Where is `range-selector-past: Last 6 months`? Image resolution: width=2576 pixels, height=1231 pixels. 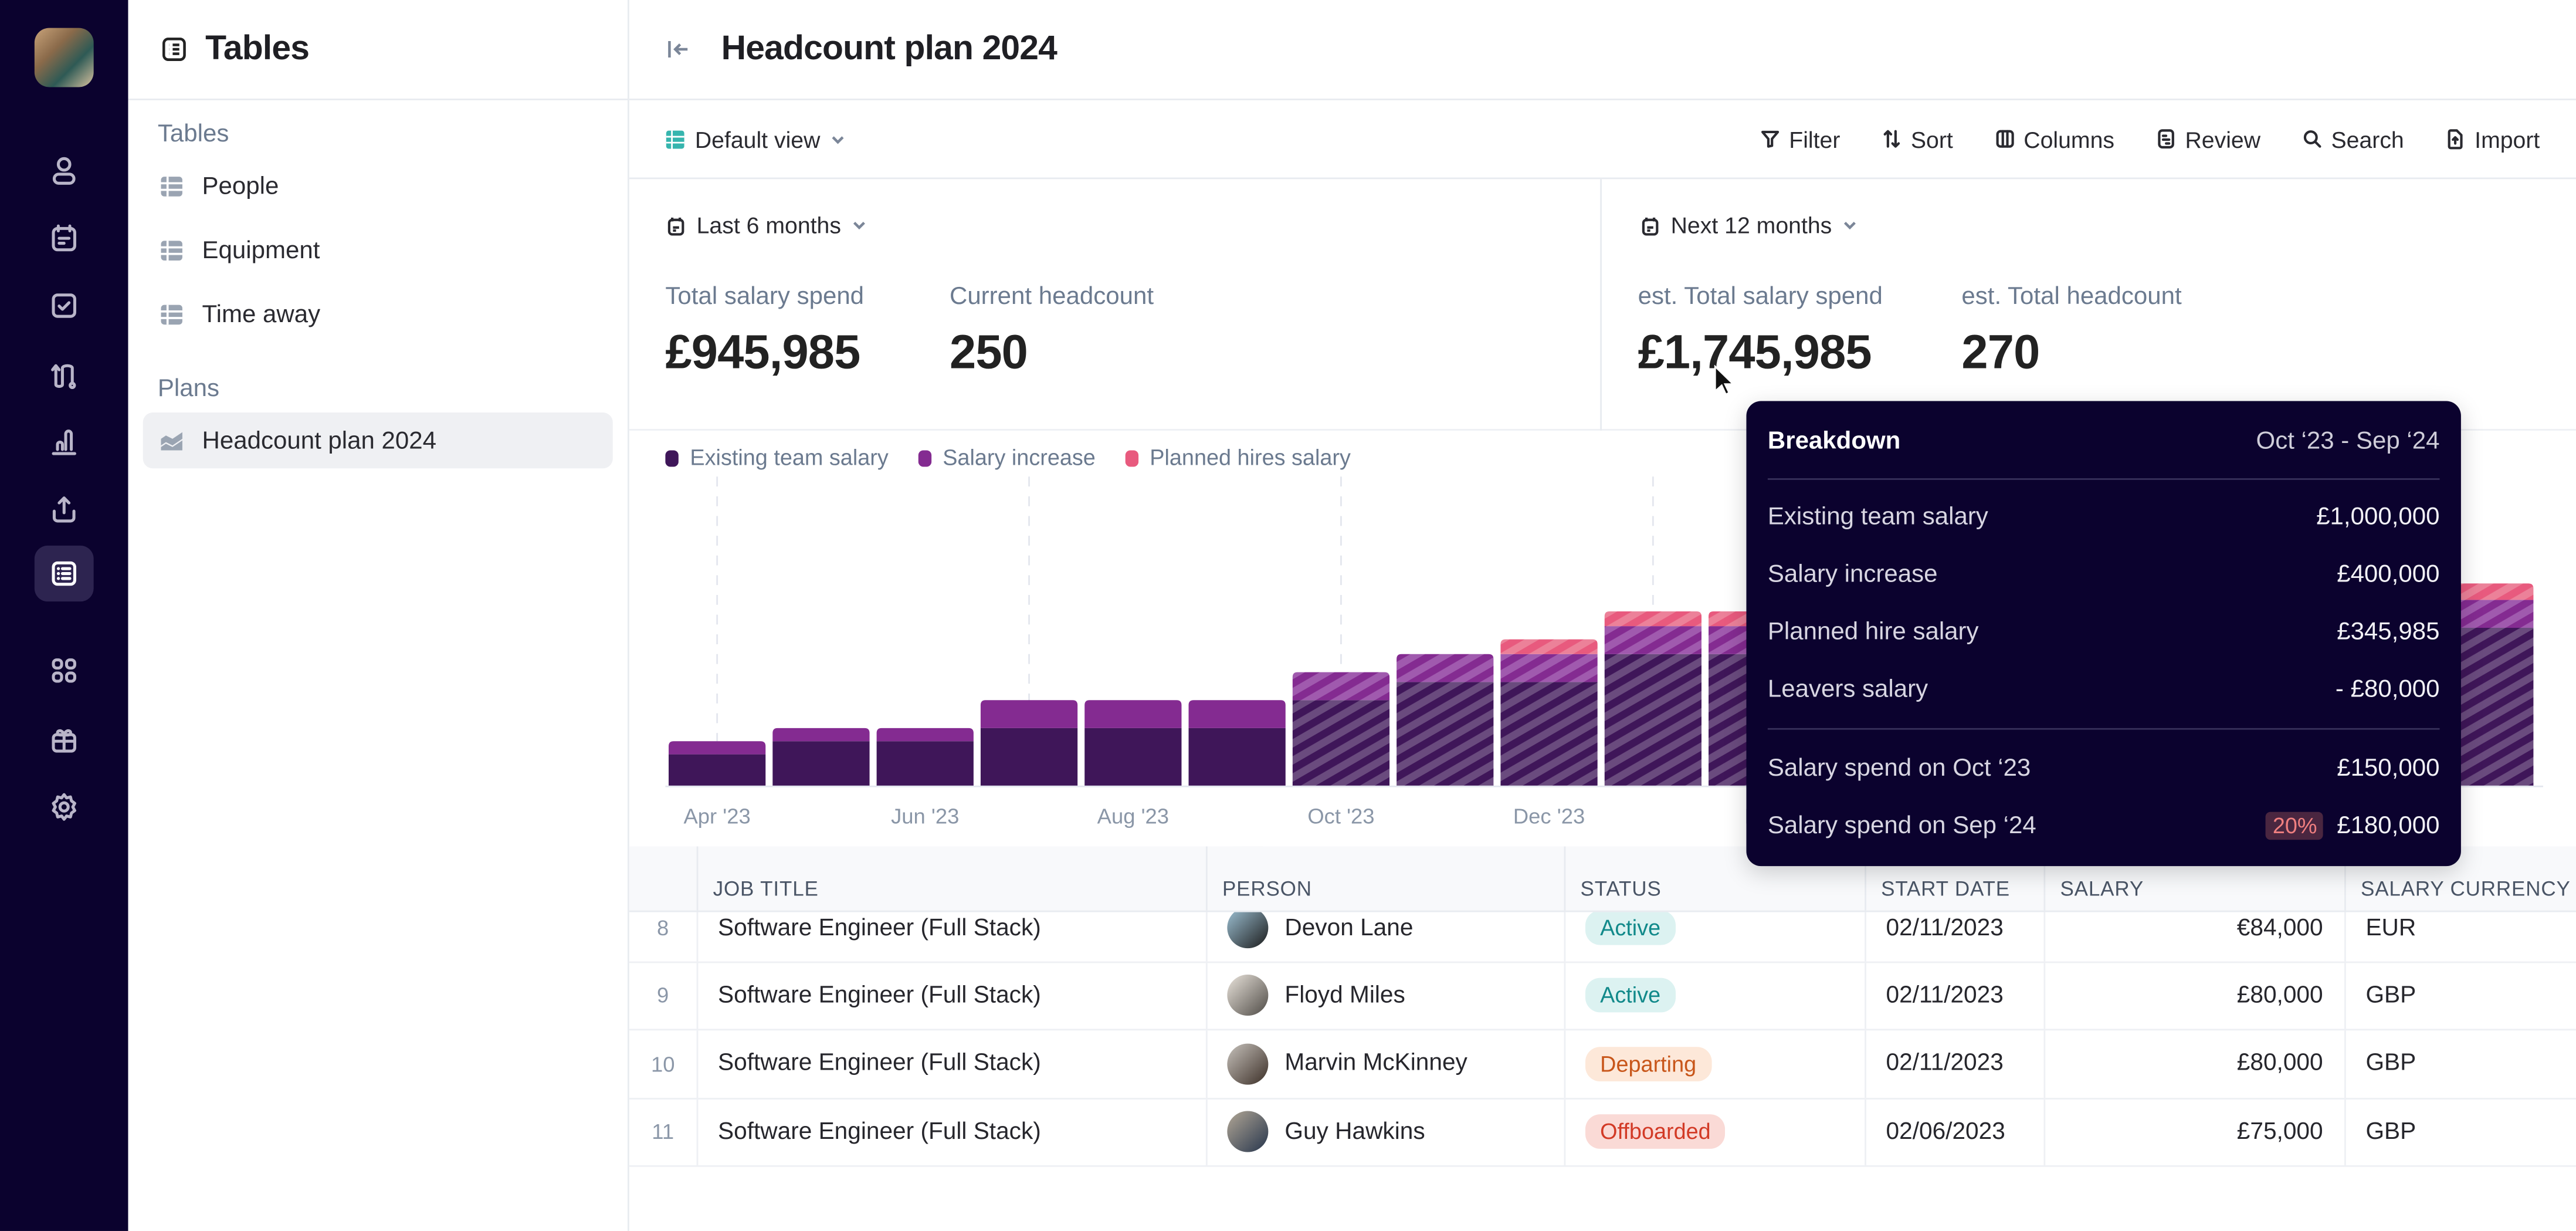 range-selector-past: Last 6 months is located at coordinates (766, 225).